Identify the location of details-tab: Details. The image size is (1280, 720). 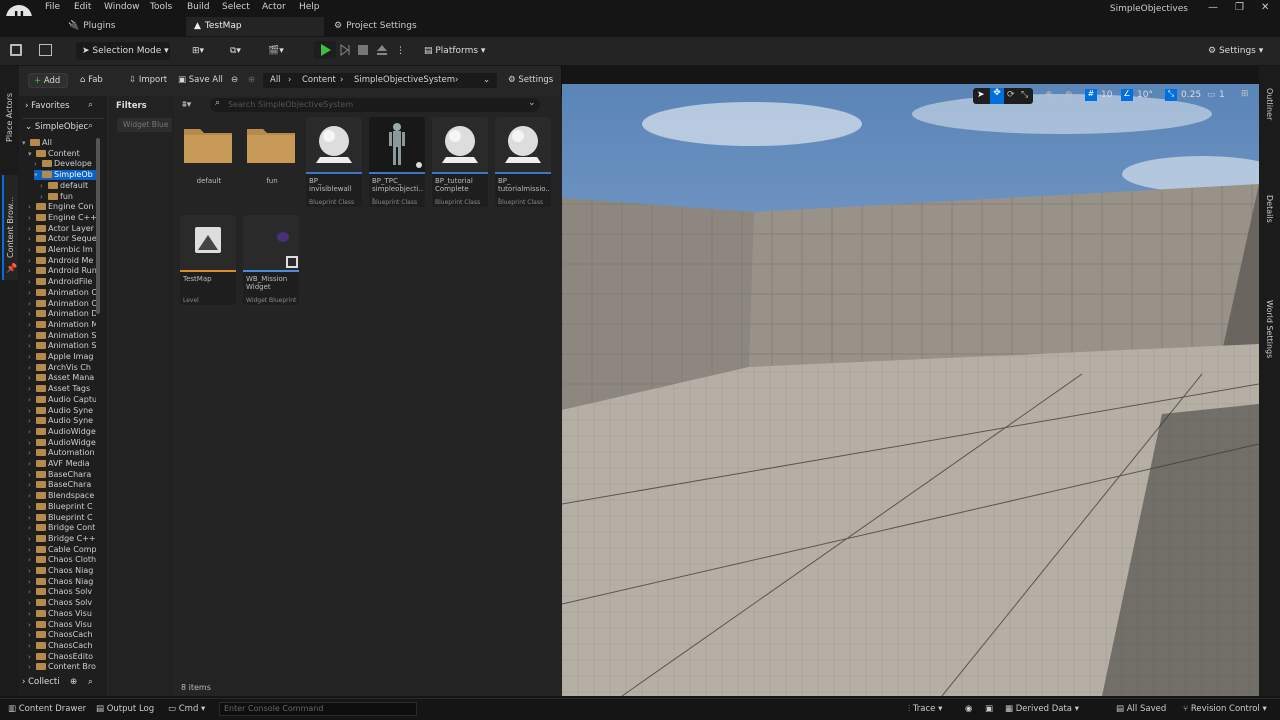
(1269, 213).